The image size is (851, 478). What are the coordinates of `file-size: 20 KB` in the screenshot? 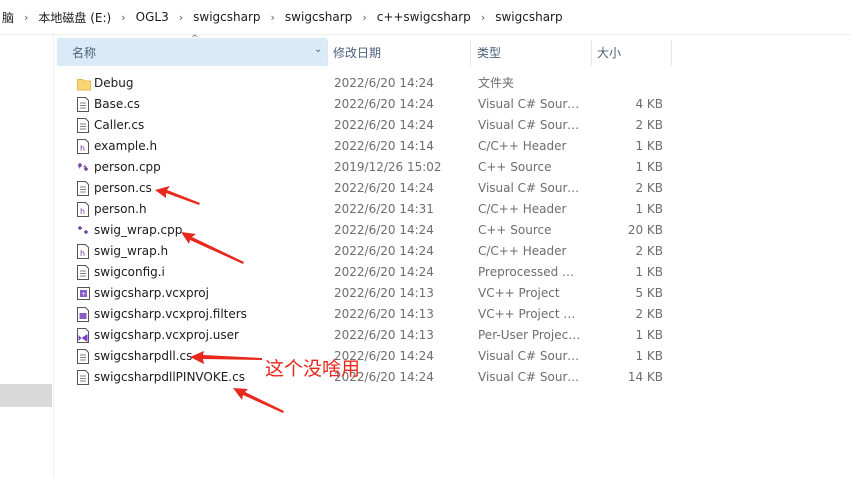 It's located at (645, 230).